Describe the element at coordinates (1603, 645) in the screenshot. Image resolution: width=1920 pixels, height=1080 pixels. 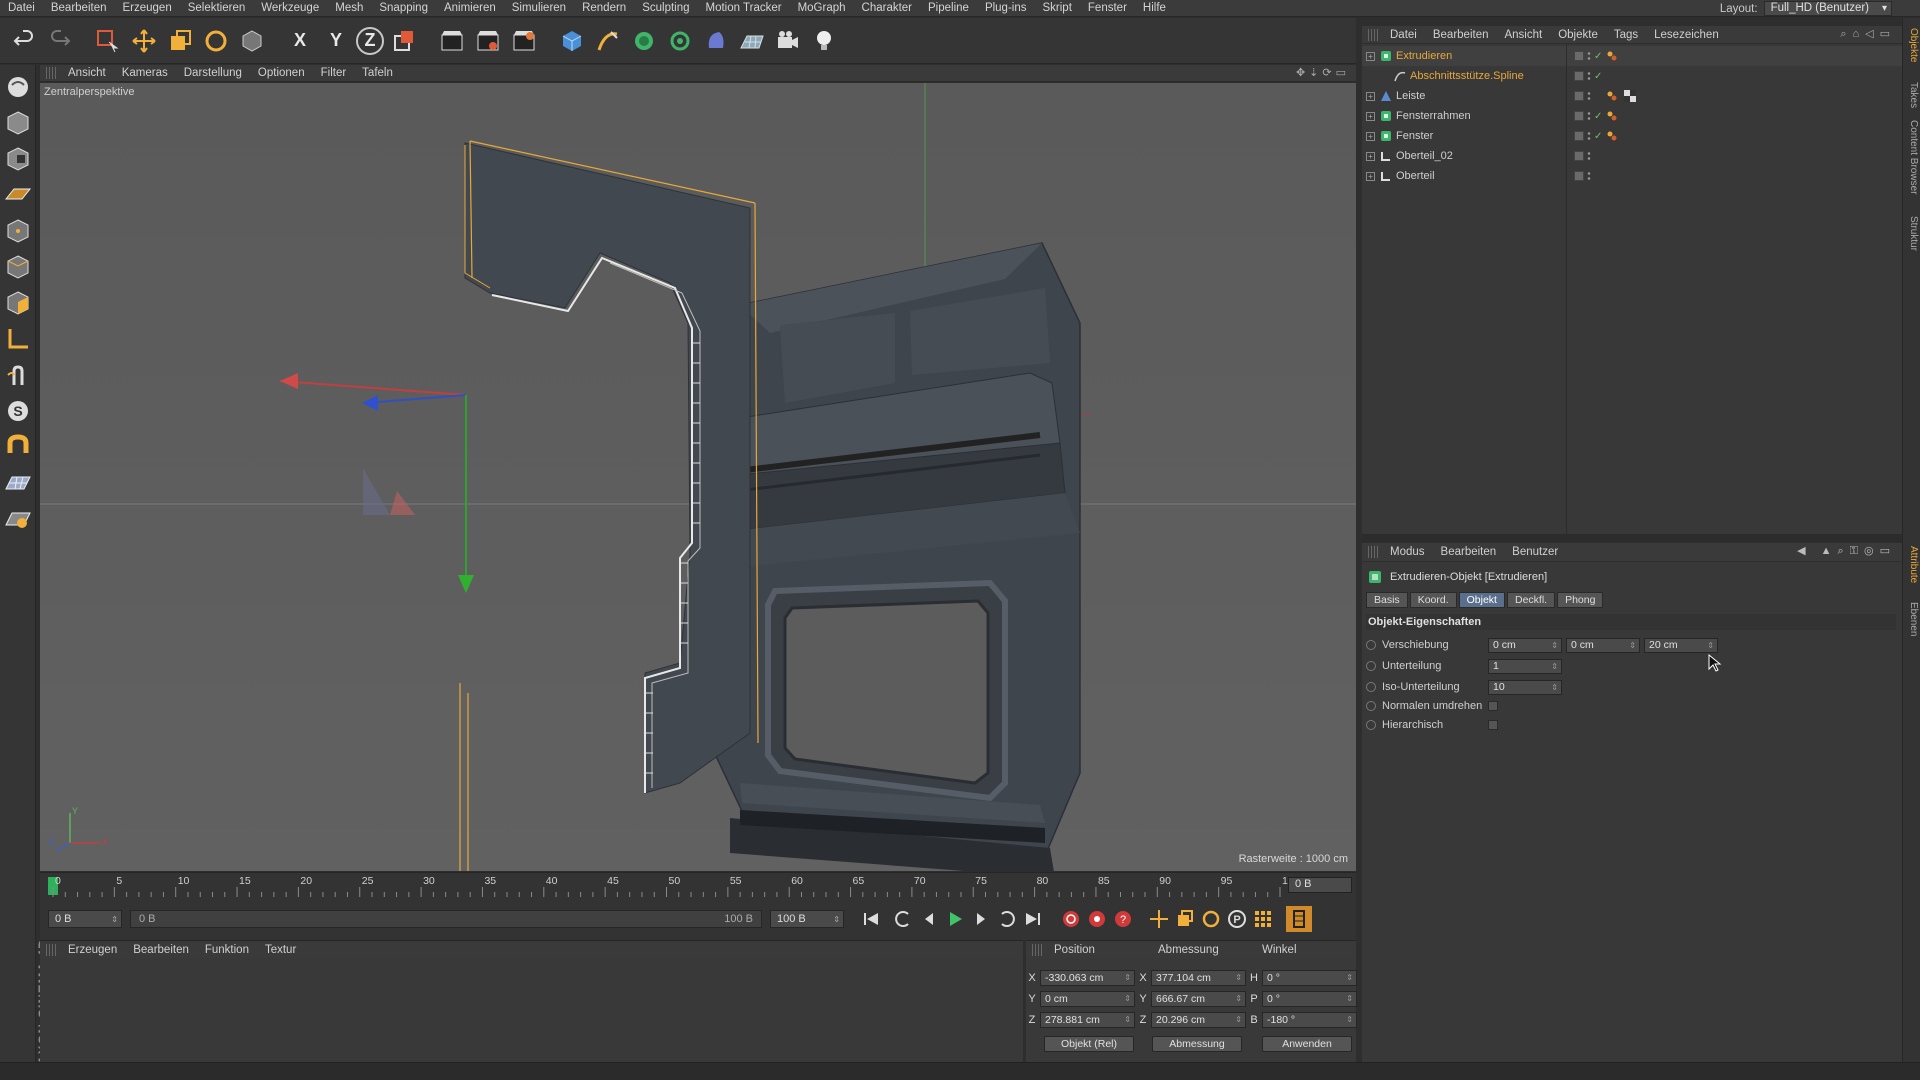
I see `verschiebung-y-field: 0 cm` at that location.